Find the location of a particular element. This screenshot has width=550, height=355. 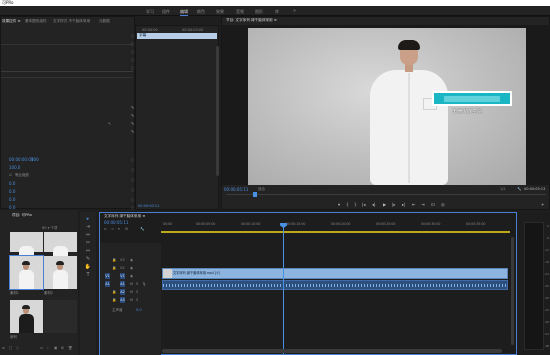

mark-out-icon: } is located at coordinates (355, 204).